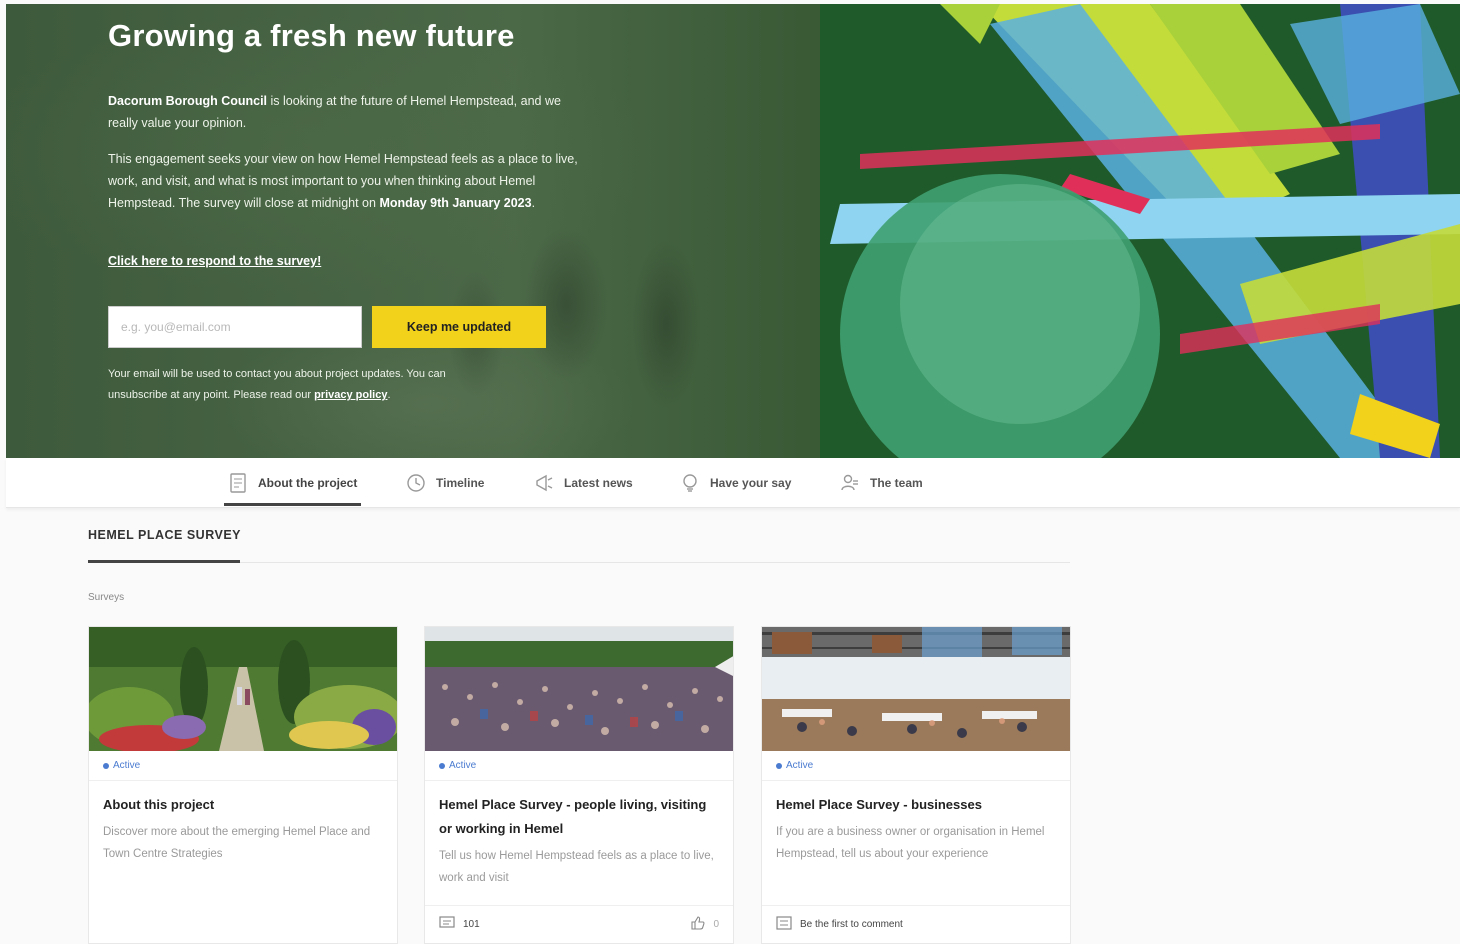 This screenshot has width=1460, height=944. Describe the element at coordinates (459, 327) in the screenshot. I see `keep-me-updated-button: Keep me updated` at that location.